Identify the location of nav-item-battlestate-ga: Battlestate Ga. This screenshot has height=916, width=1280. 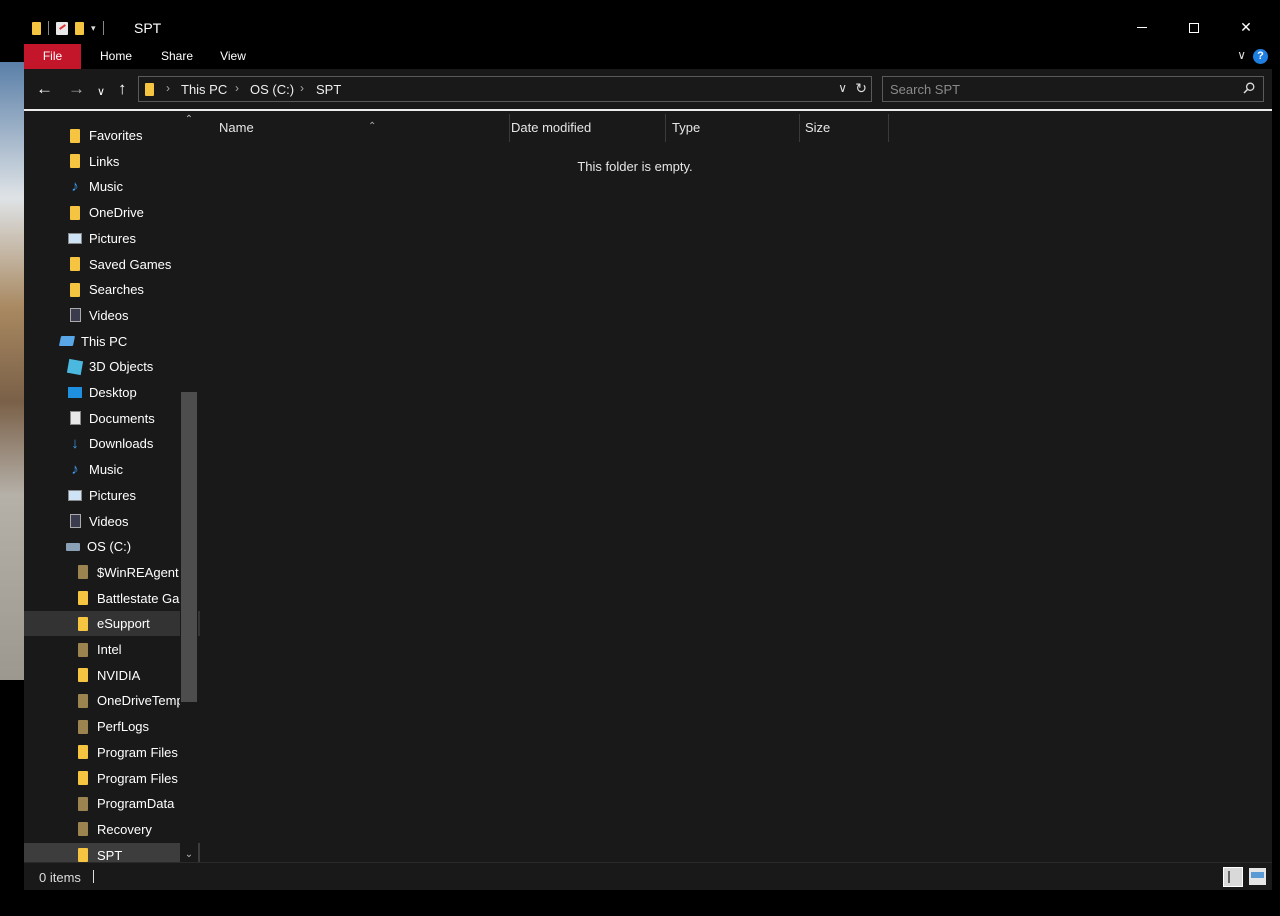
(112, 598).